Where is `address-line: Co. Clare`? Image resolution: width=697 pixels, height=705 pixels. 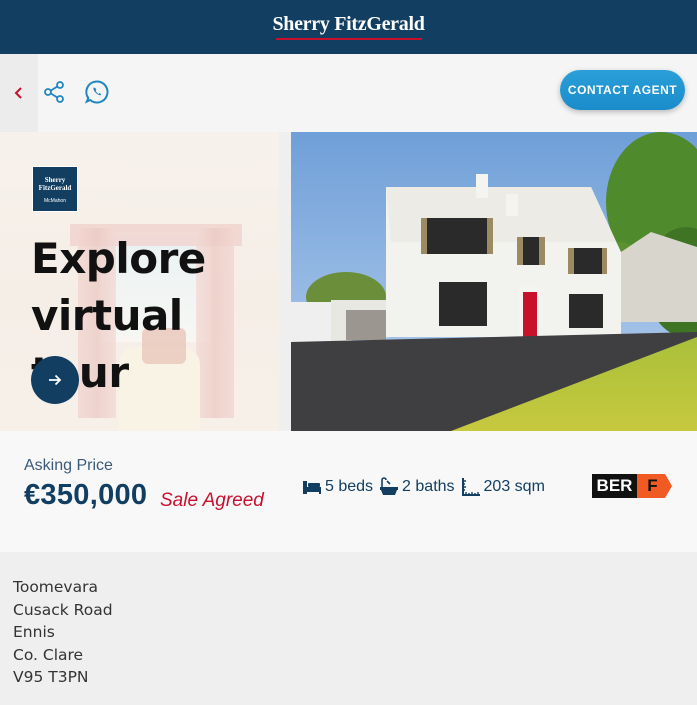 address-line: Co. Clare is located at coordinates (48, 654).